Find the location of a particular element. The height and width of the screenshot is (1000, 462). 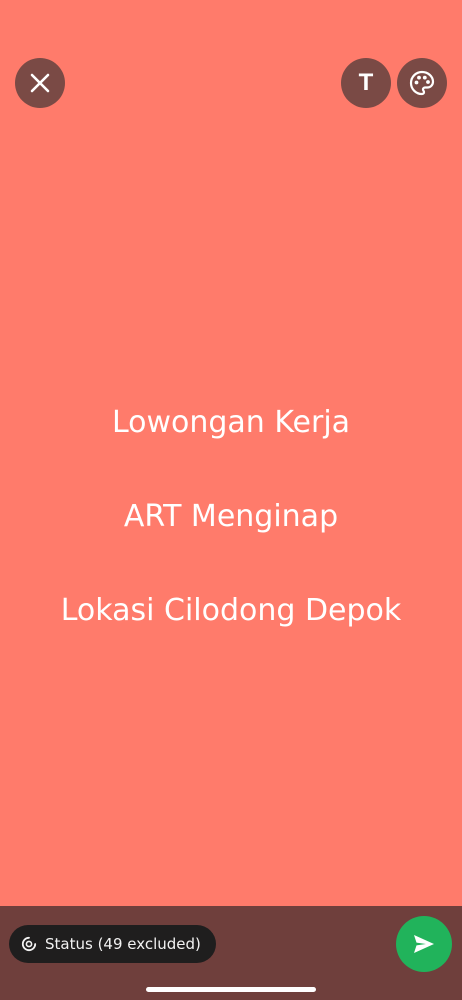

send-button is located at coordinates (424, 944).